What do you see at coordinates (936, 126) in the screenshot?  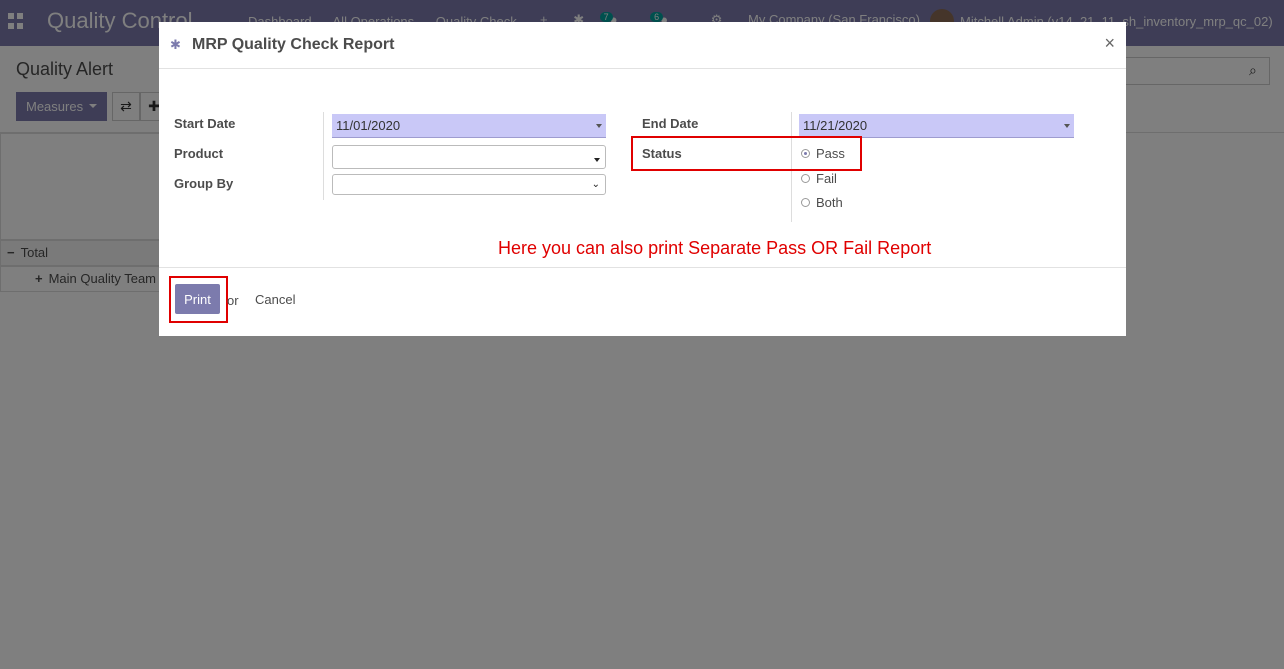 I see `end-date-field: 11/21/2020` at bounding box center [936, 126].